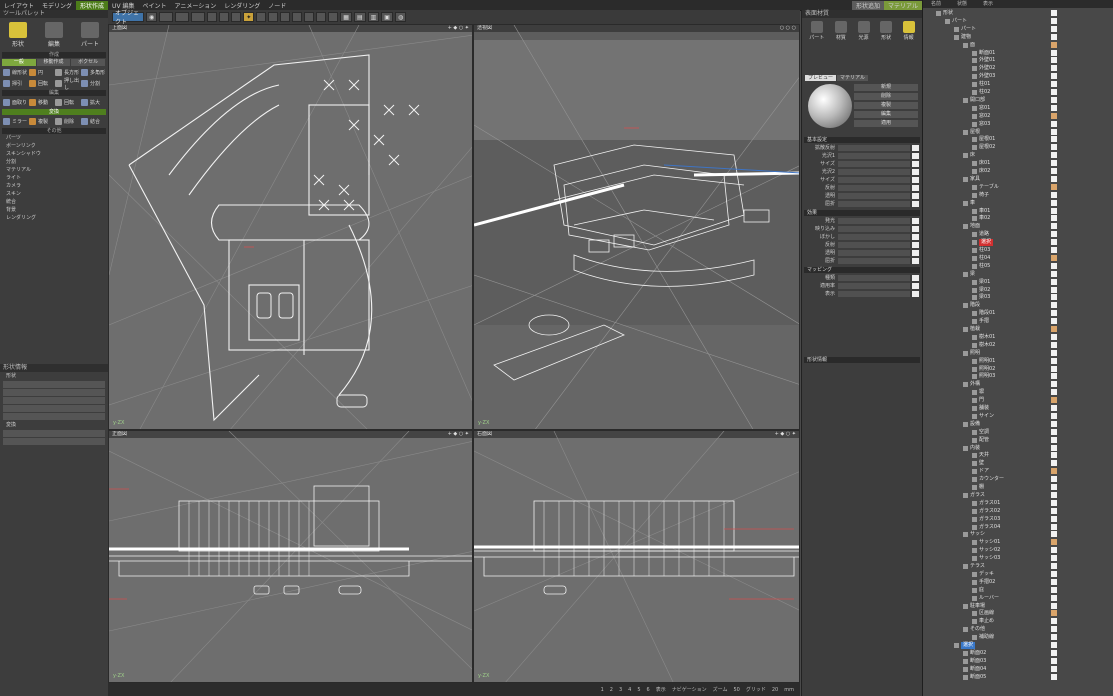 Image resolution: width=1113 pixels, height=696 pixels. Describe the element at coordinates (983, 76) in the screenshot. I see `outliner-row: 外壁03` at that location.